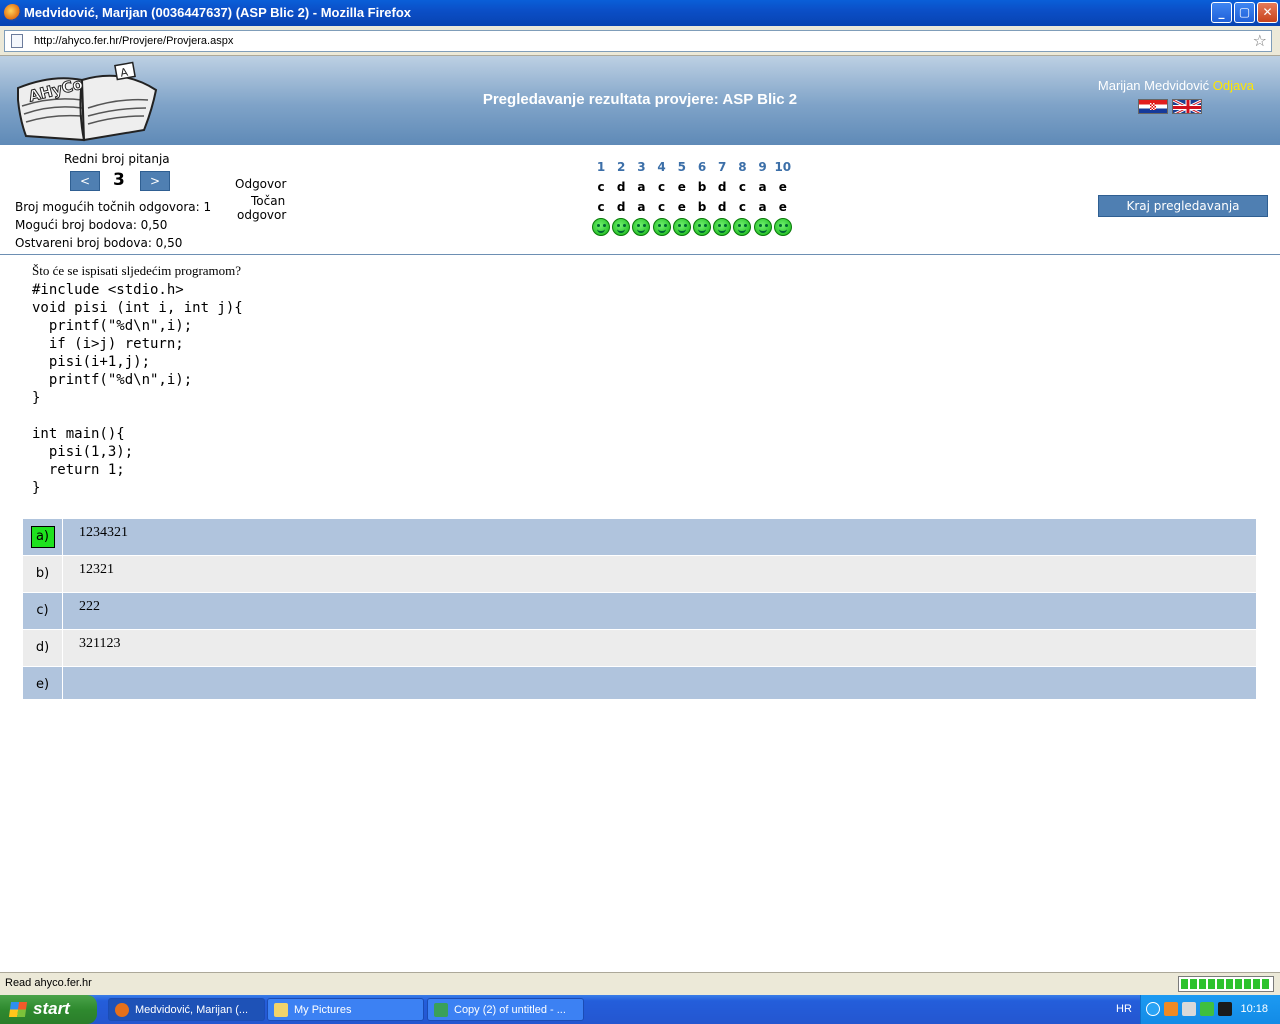 Image resolution: width=1280 pixels, height=1024 pixels. I want to click on code-line: }, so click(36, 488).